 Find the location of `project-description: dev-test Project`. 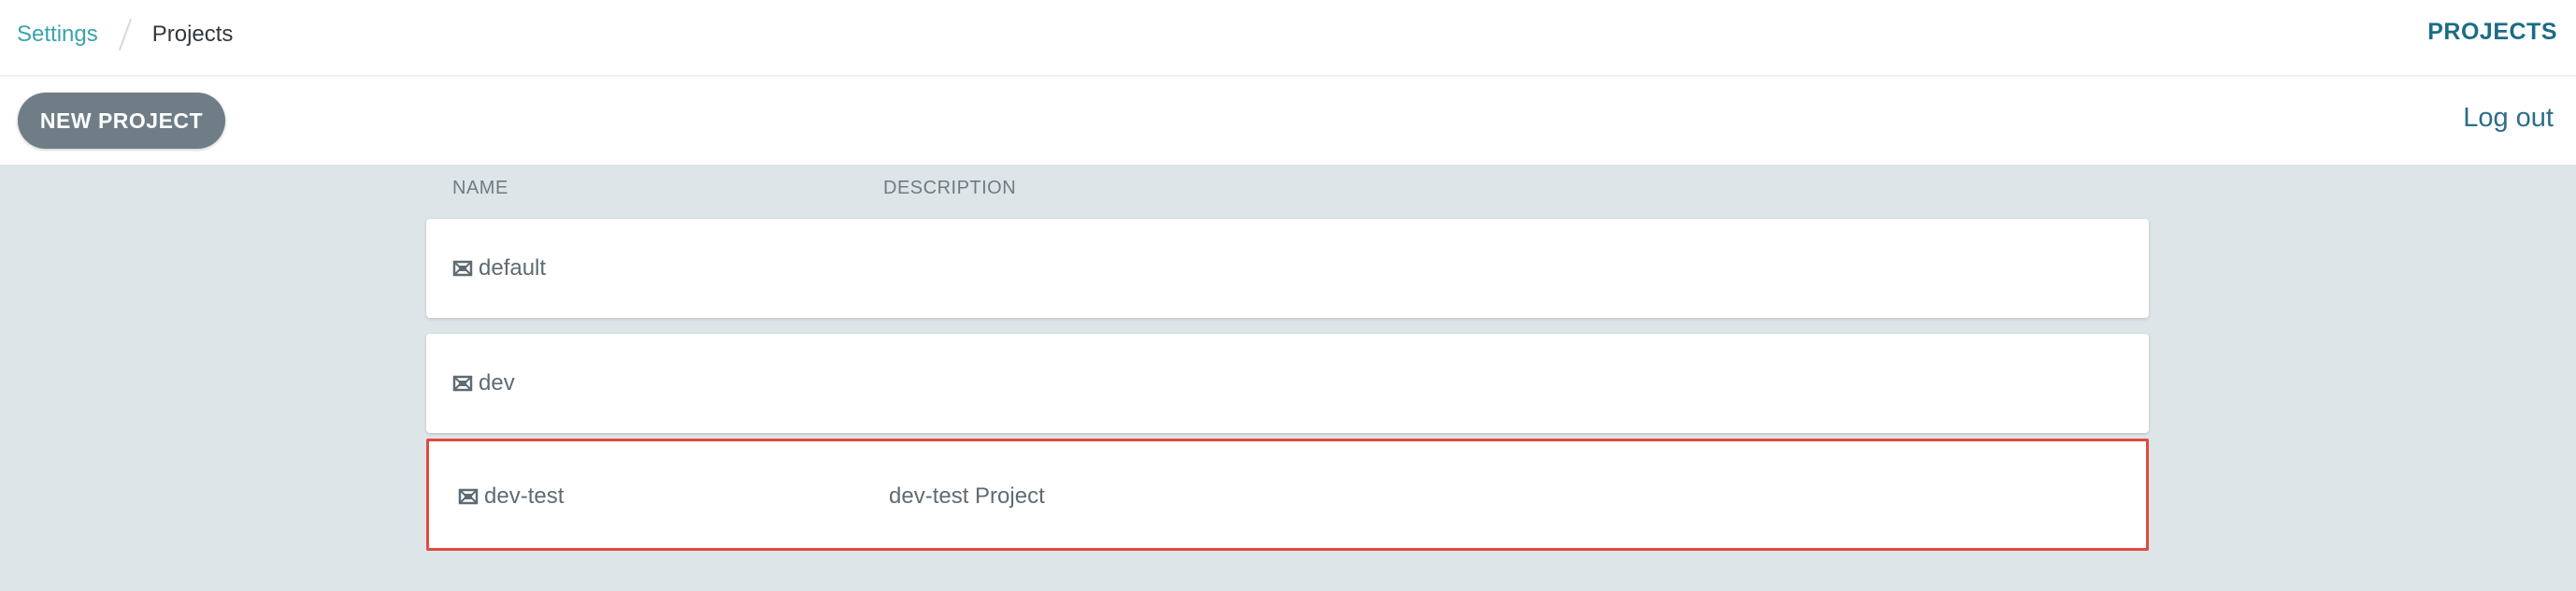

project-description: dev-test Project is located at coordinates (967, 496).